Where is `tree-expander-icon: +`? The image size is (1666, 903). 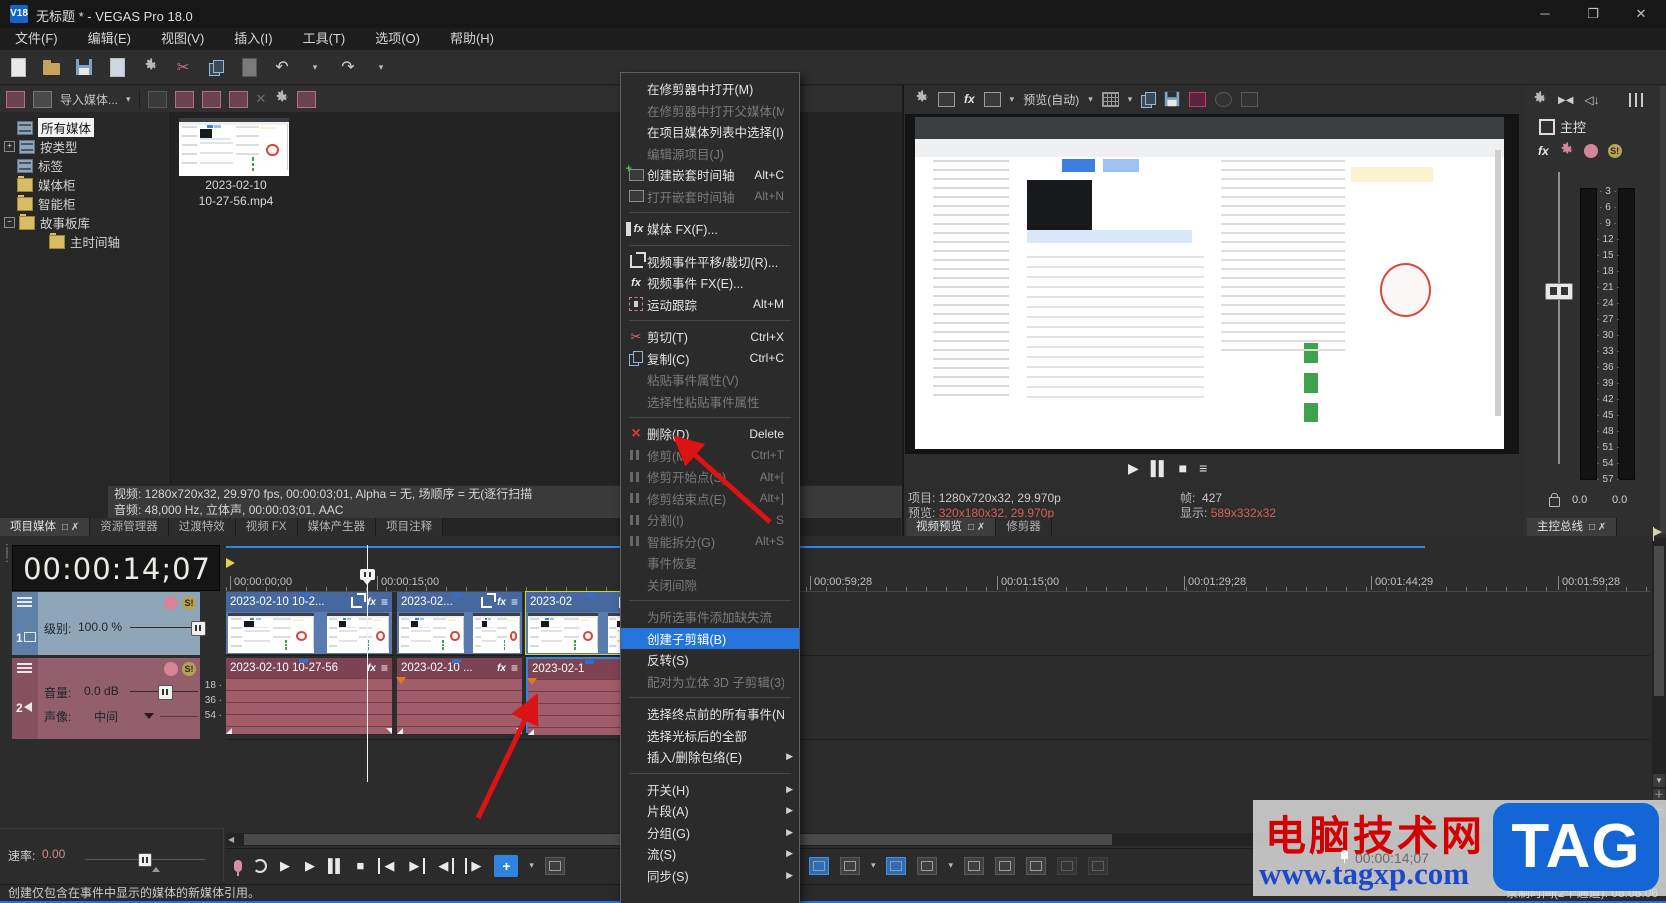 tree-expander-icon: + is located at coordinates (9, 146).